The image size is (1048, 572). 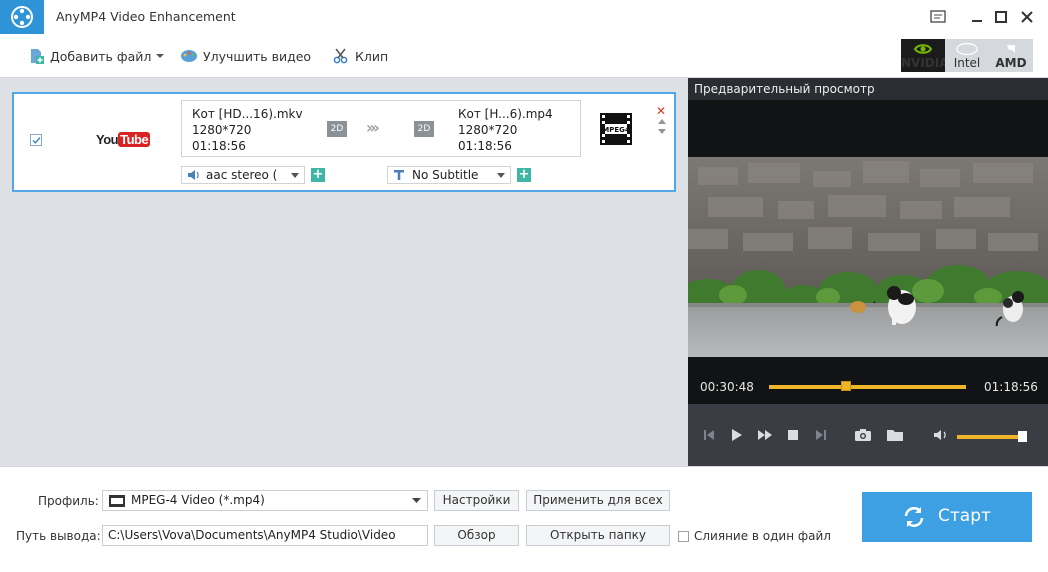 I want to click on output-2d-badge: 2D, so click(x=424, y=129).